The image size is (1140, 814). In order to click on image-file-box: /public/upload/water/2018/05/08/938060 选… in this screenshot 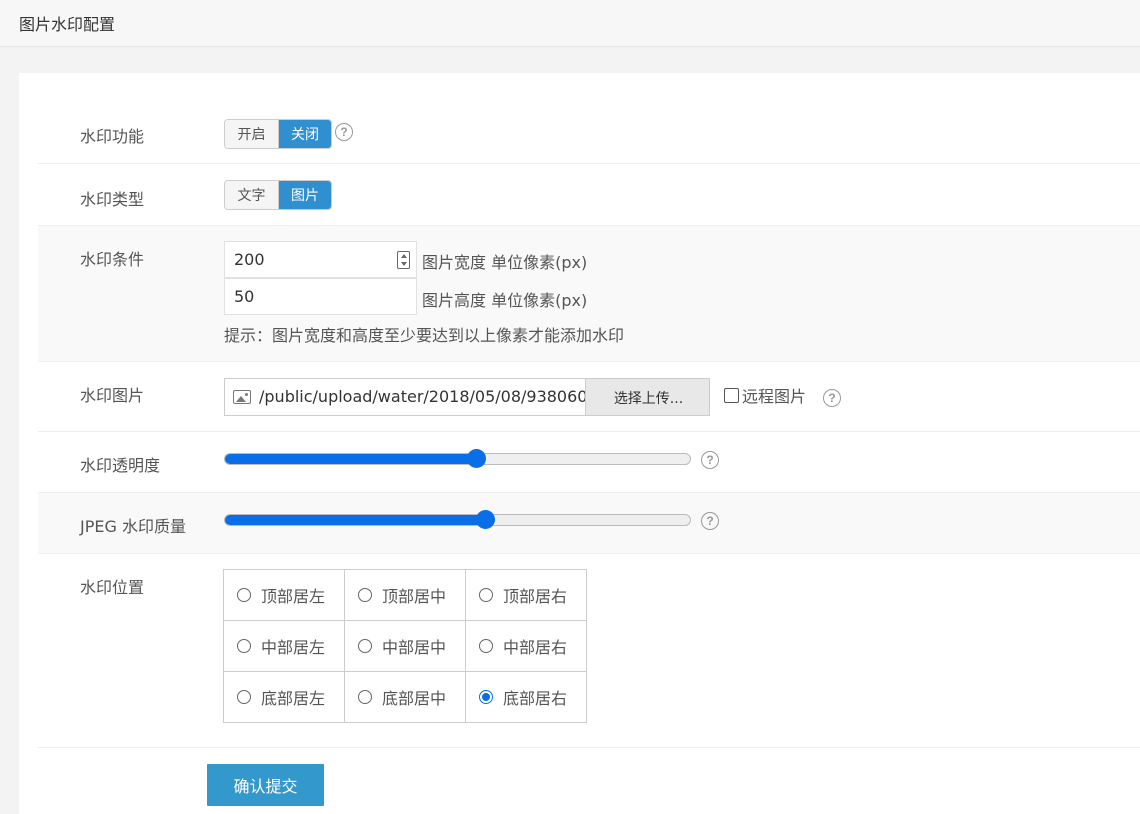, I will do `click(467, 397)`.